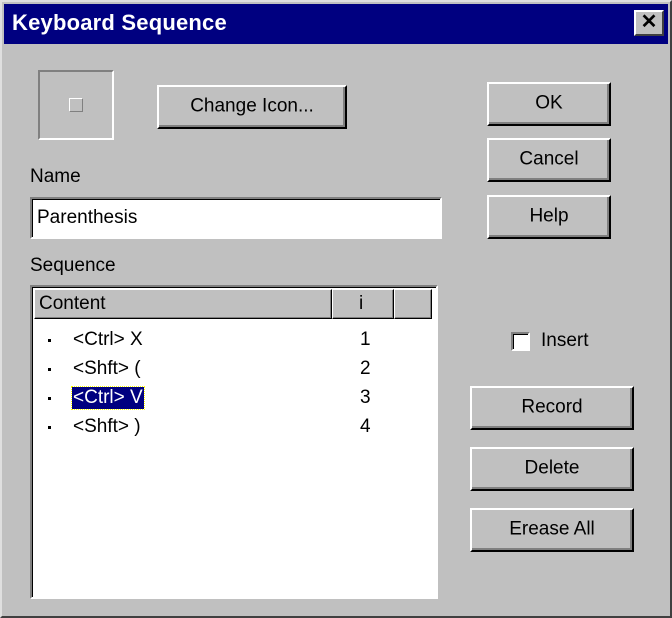  I want to click on name-field, so click(235, 218).